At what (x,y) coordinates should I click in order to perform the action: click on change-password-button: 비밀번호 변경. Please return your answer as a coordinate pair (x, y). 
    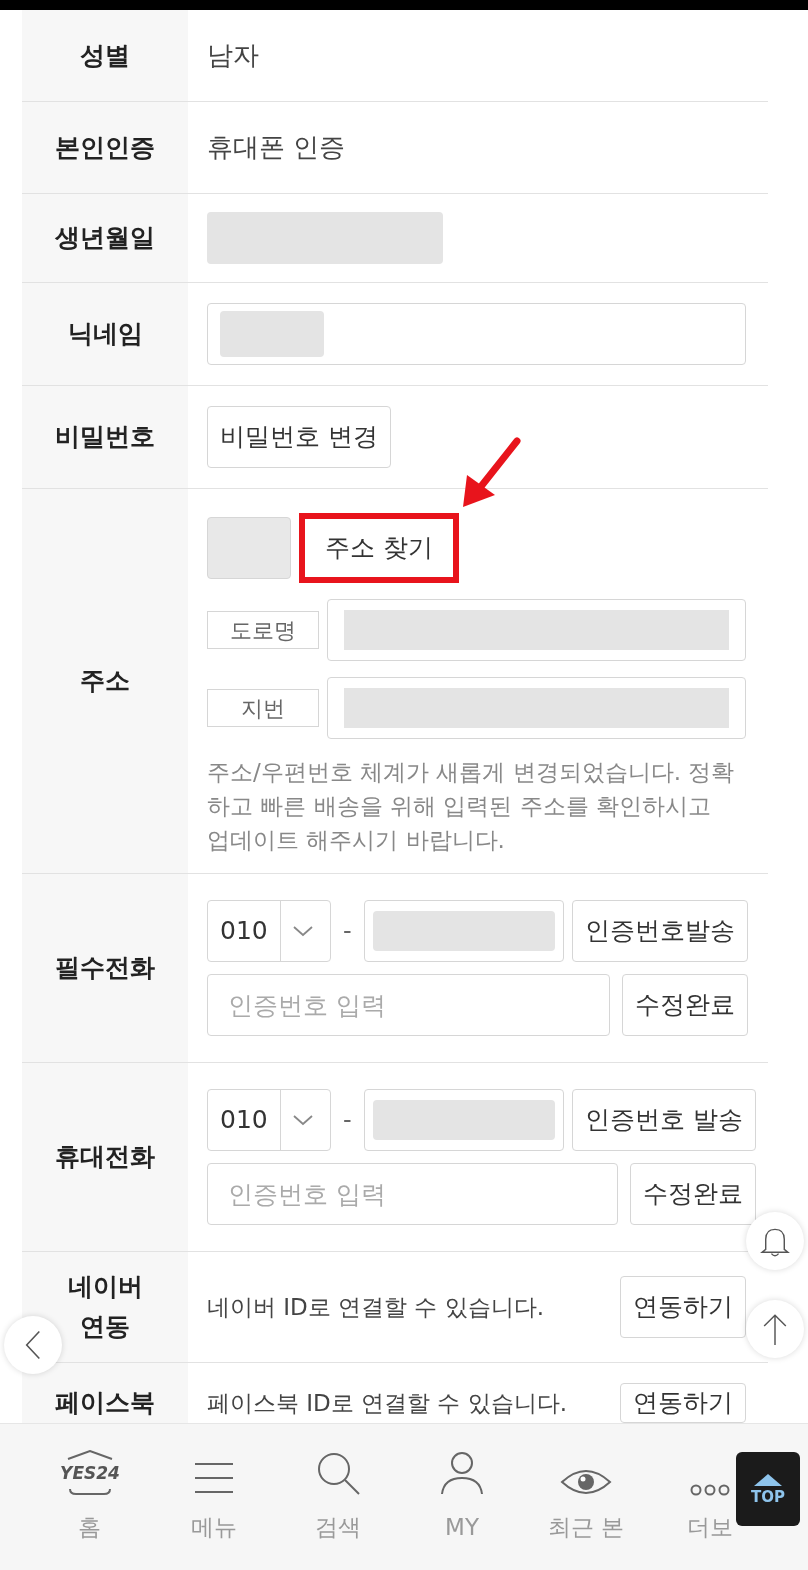
    Looking at the image, I should click on (299, 437).